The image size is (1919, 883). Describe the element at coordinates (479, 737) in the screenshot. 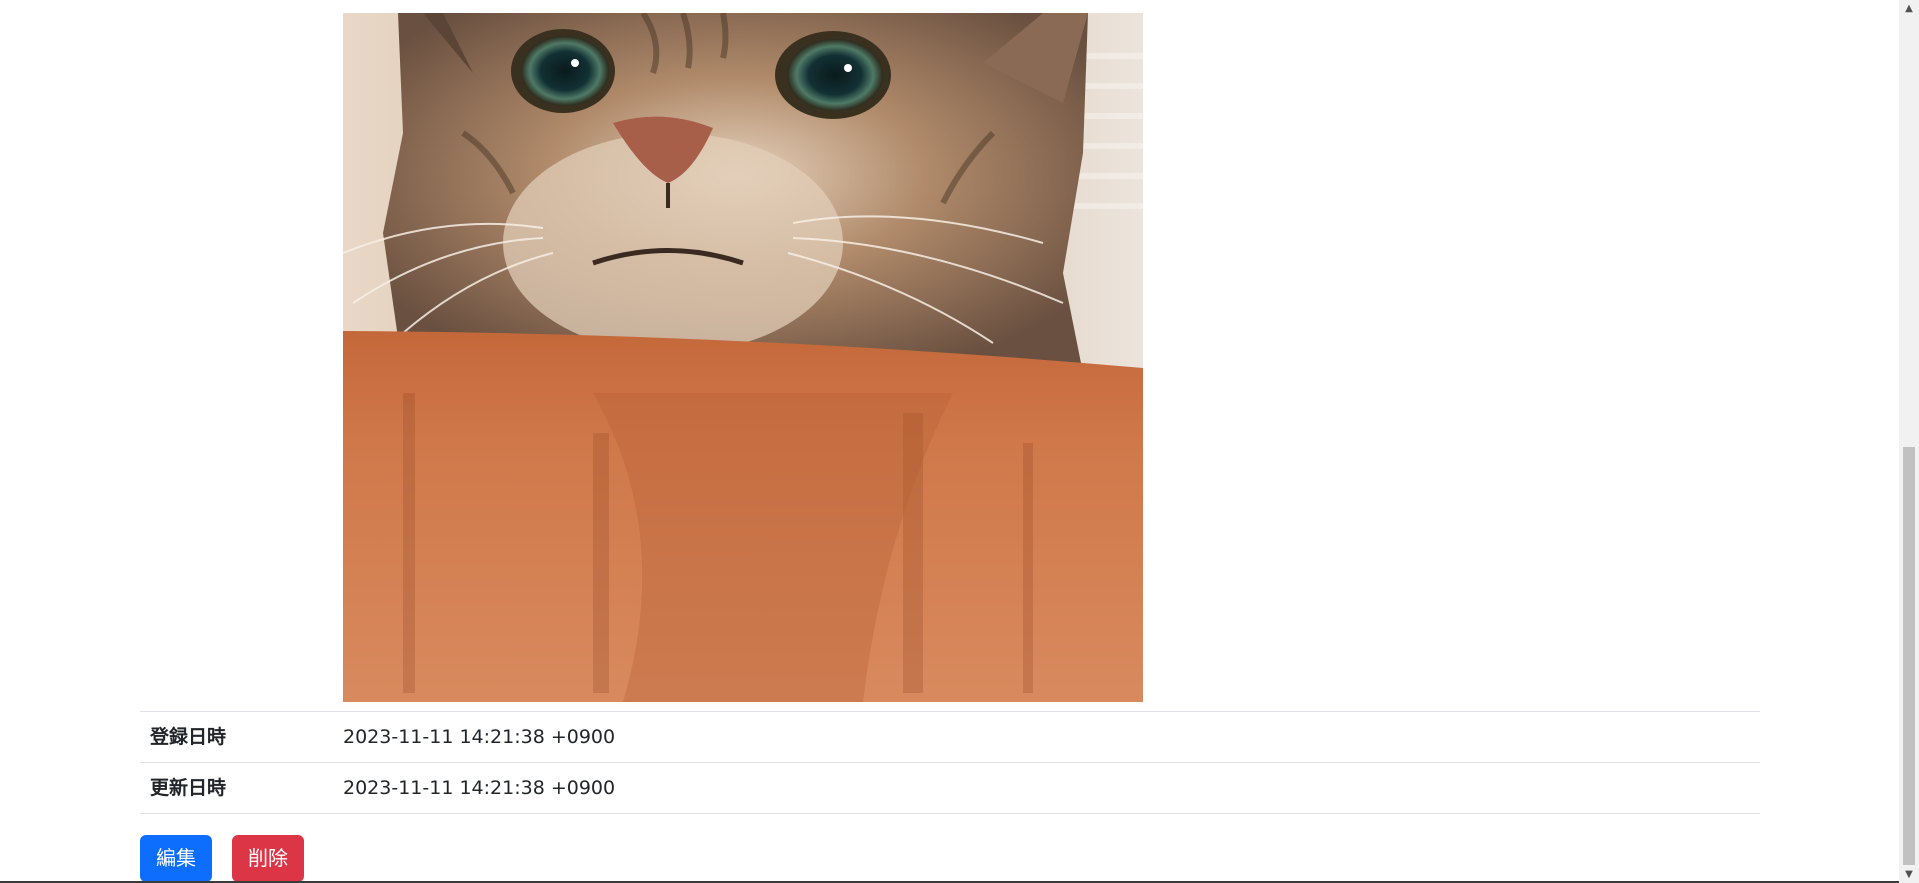

I see `created-at-value: 2023-11-11 14:21:38 +0900` at that location.